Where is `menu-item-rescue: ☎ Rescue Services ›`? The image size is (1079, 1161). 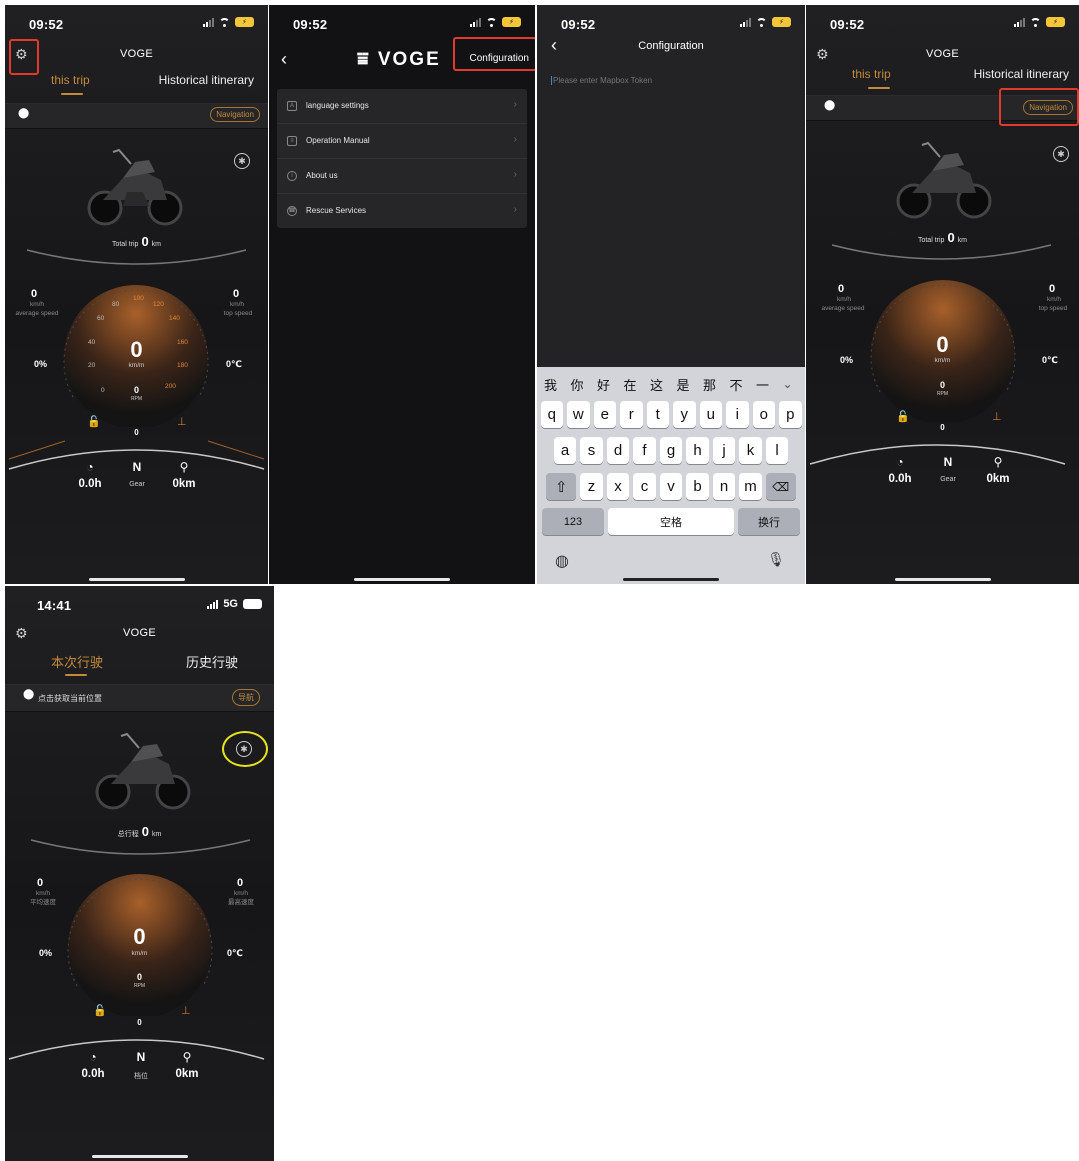 menu-item-rescue: ☎ Rescue Services › is located at coordinates (402, 211).